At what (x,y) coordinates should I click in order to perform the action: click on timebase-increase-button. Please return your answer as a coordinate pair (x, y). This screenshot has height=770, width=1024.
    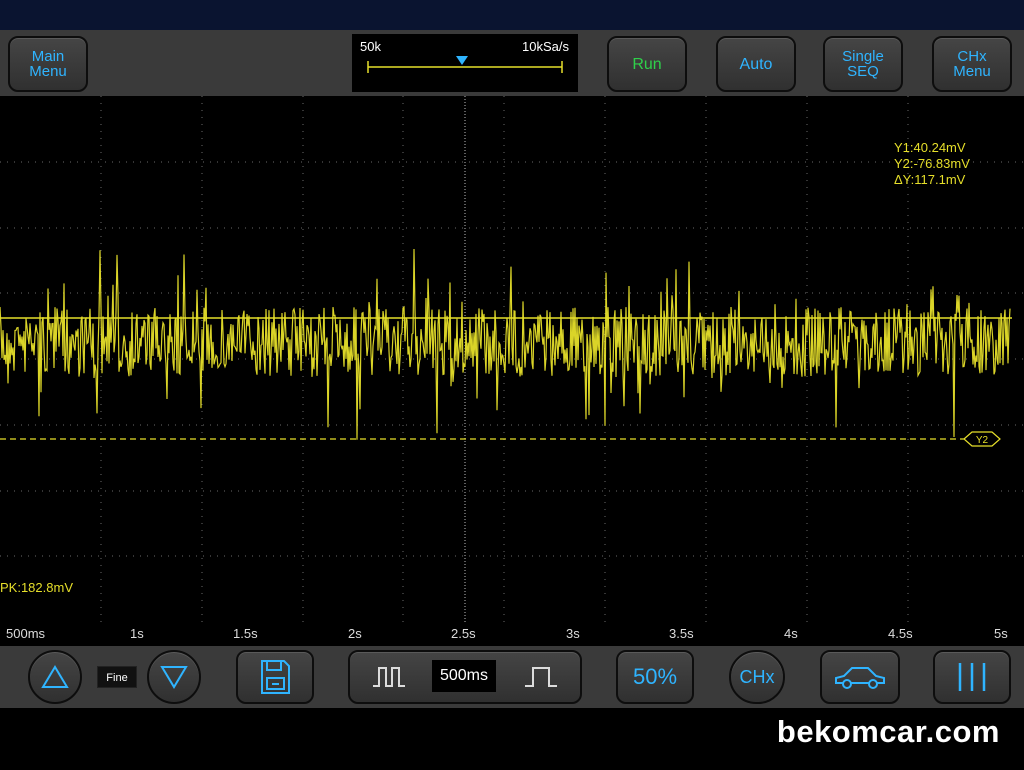
    Looking at the image, I should click on (541, 677).